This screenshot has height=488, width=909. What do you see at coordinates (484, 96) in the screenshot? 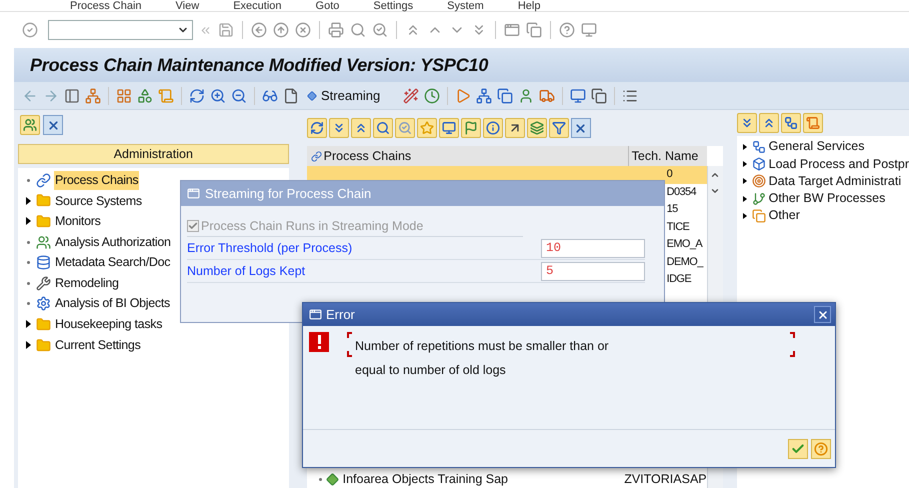
I see `network-icon` at bounding box center [484, 96].